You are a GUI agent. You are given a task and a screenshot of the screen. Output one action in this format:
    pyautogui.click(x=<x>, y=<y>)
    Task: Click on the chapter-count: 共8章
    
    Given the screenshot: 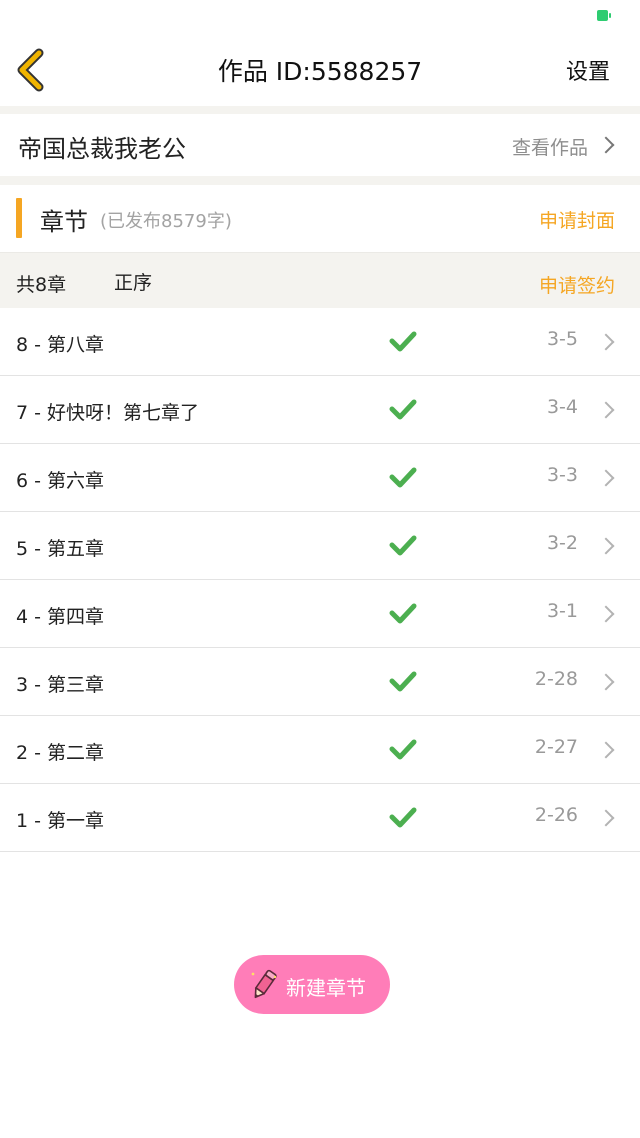 What is the action you would take?
    pyautogui.click(x=41, y=285)
    